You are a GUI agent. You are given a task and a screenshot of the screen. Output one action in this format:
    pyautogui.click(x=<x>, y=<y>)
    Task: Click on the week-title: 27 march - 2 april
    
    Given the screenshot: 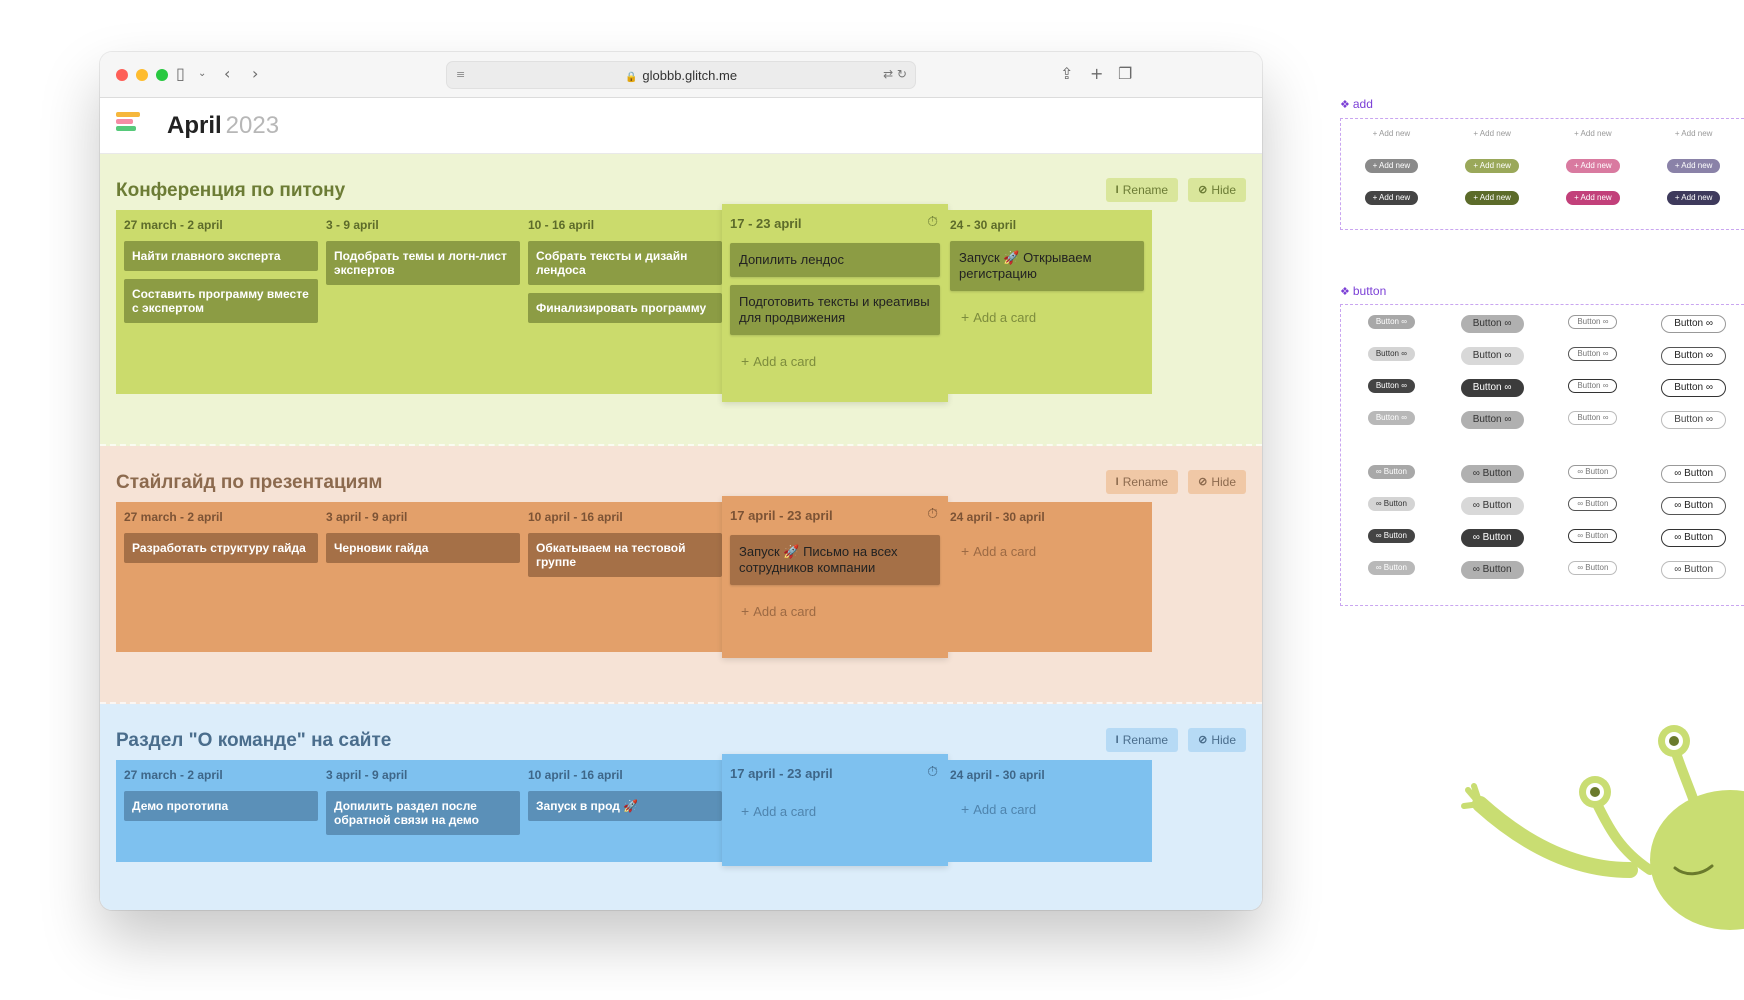 What is the action you would take?
    pyautogui.click(x=173, y=517)
    